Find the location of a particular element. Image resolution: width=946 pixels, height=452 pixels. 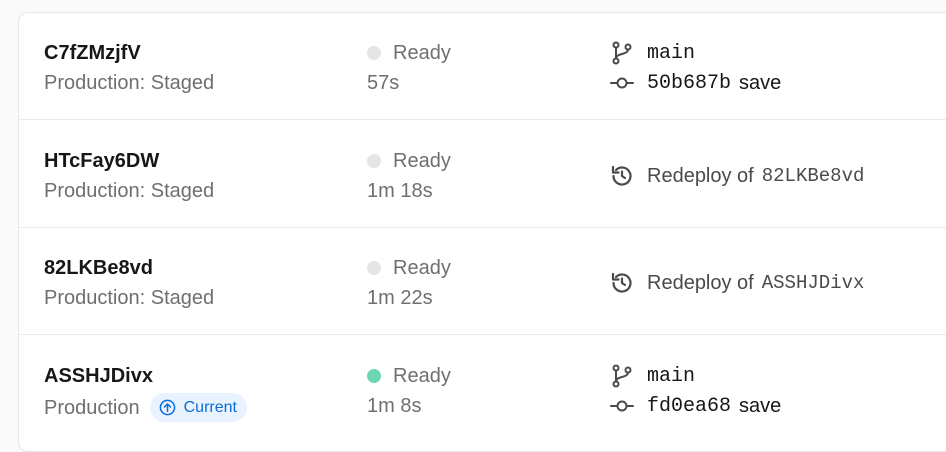

git-commit: fd0ea68 save is located at coordinates (695, 406).